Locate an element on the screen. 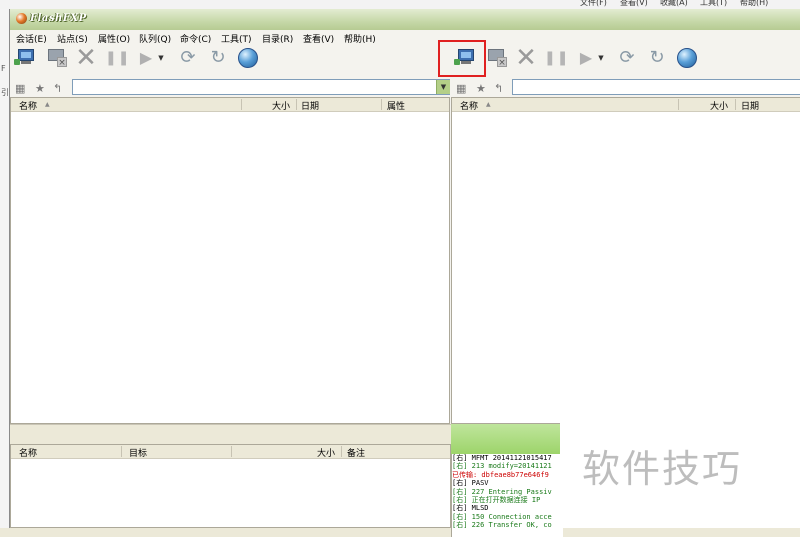  menu-view: 查看(V) is located at coordinates (318, 38).